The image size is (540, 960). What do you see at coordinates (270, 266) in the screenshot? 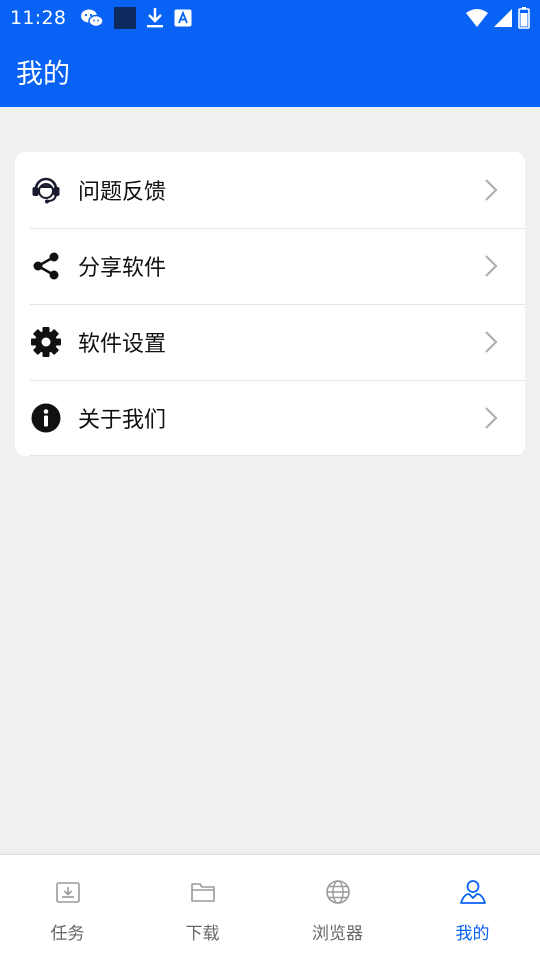
I see `menu-item-share: 分享软件` at bounding box center [270, 266].